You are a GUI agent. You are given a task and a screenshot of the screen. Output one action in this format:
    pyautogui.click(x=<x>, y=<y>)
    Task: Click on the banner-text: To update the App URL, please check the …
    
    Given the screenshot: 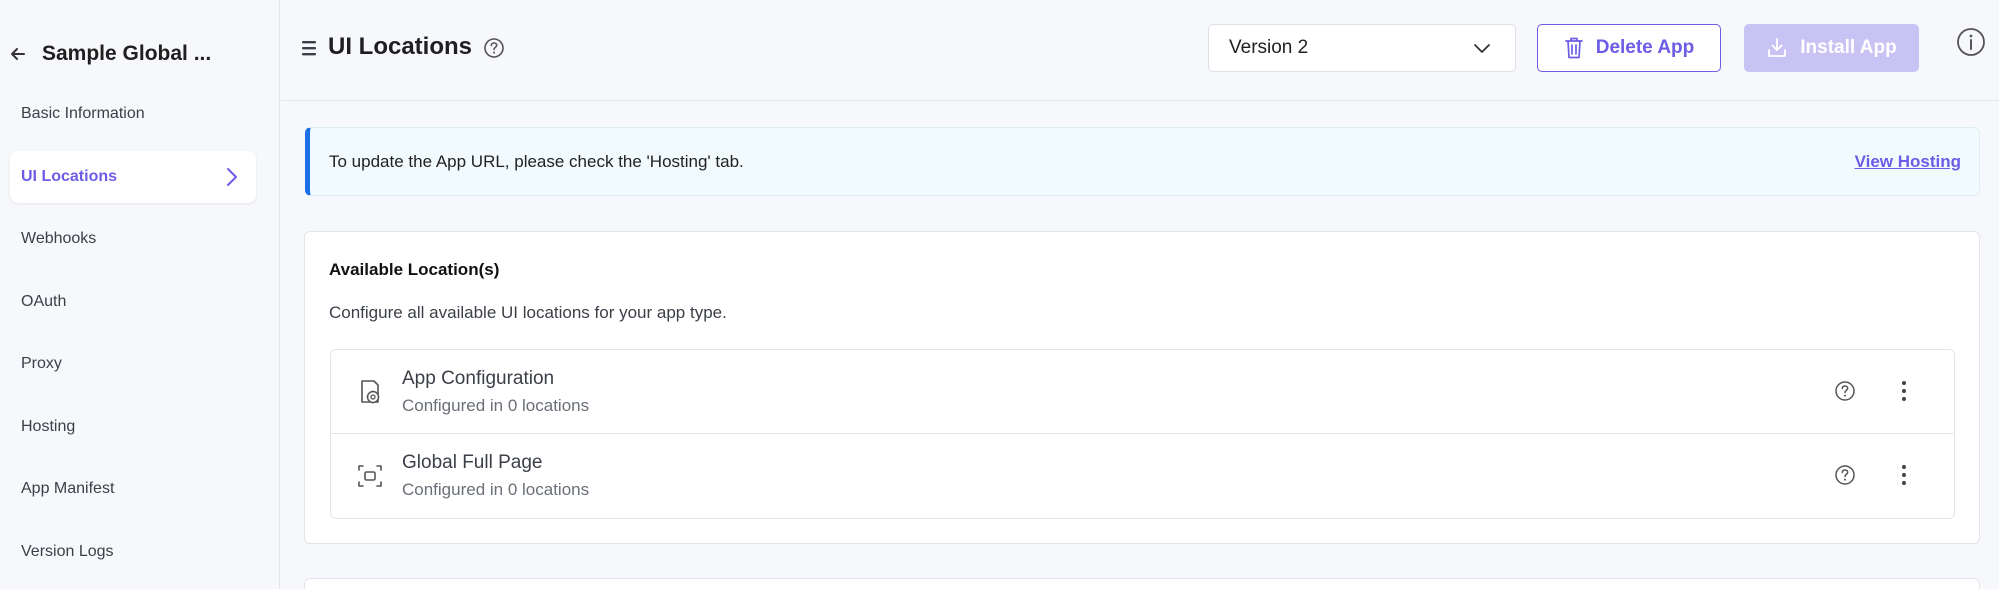 What is the action you would take?
    pyautogui.click(x=536, y=161)
    